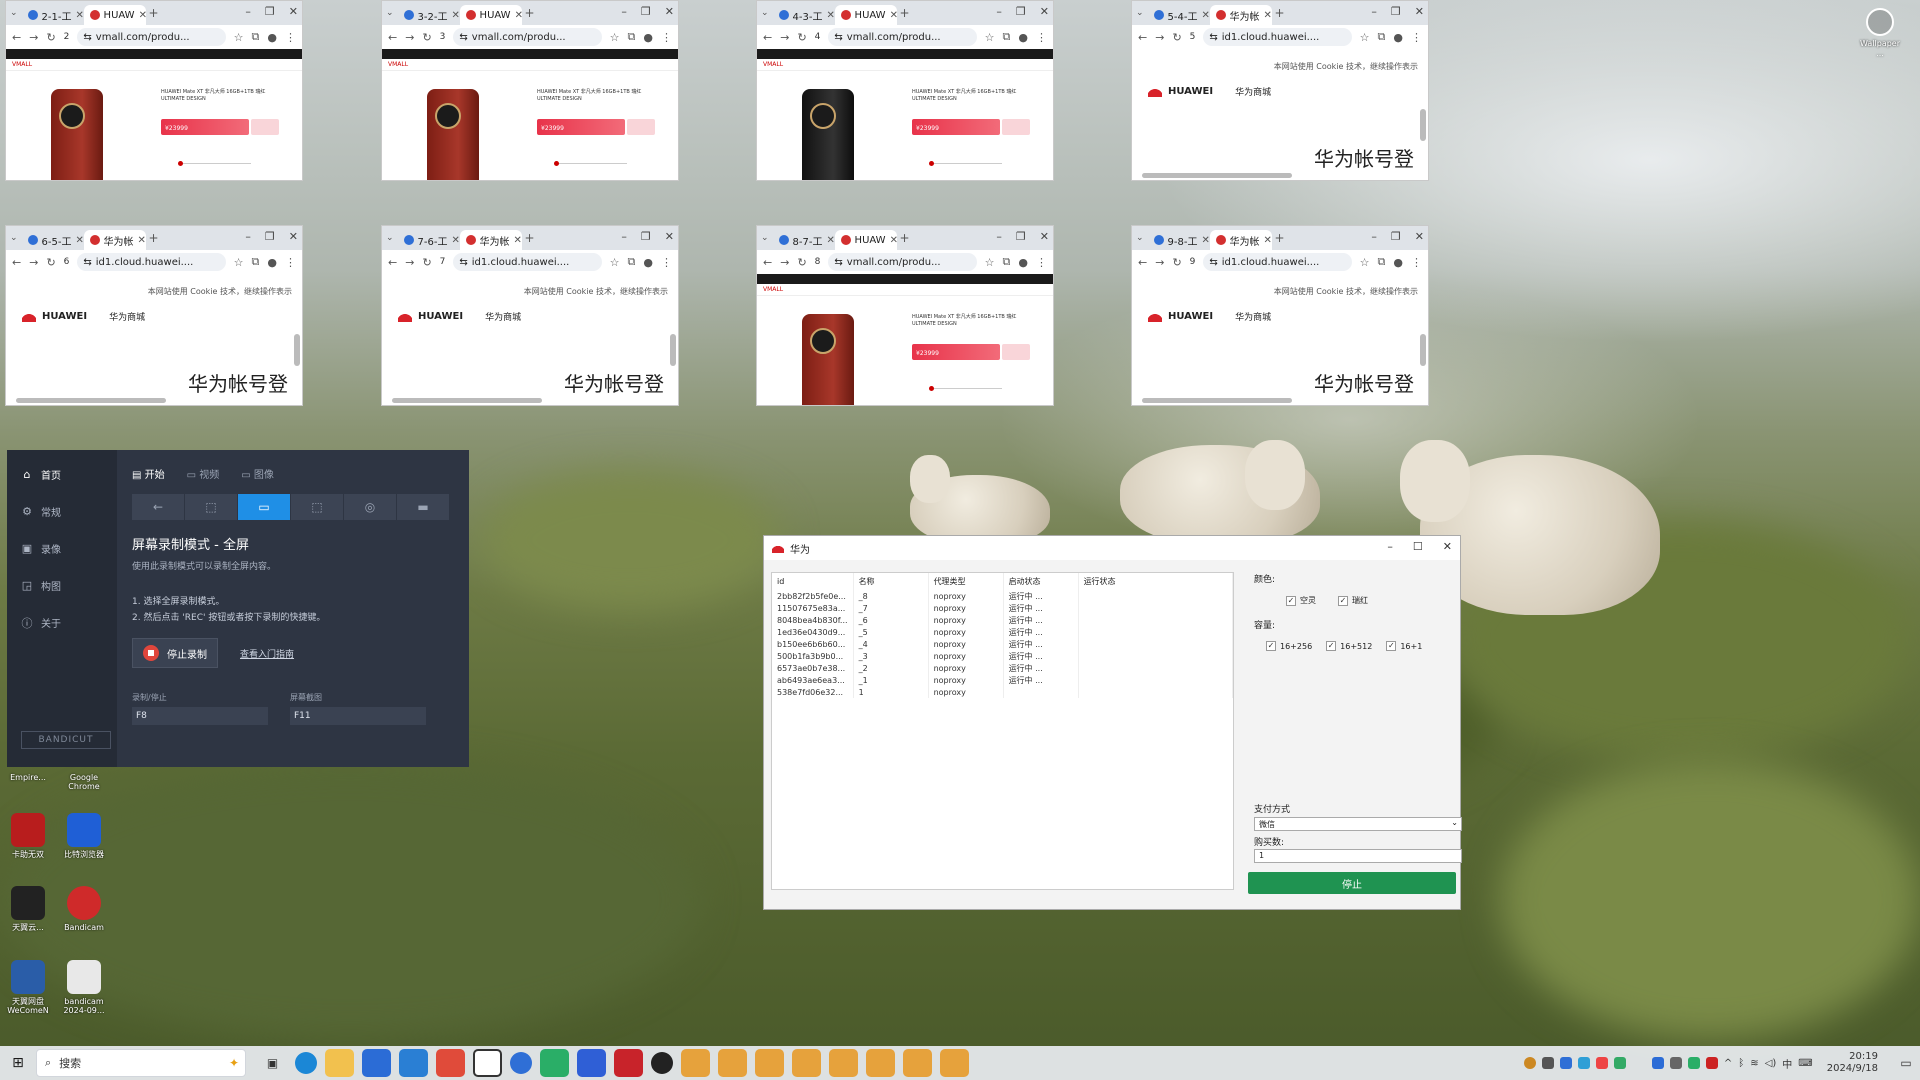  I want to click on desktop-icon-kazhu: 卡助无双, so click(28, 836).